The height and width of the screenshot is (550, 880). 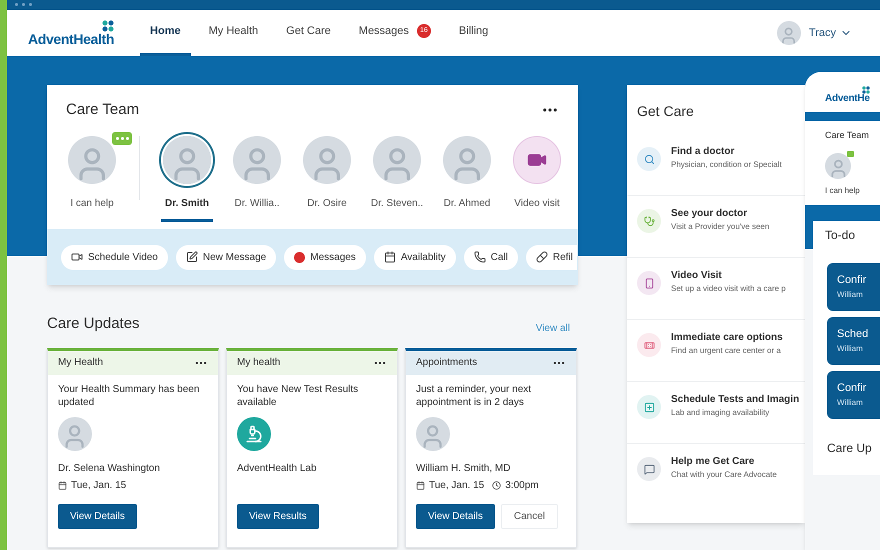 What do you see at coordinates (726, 165) in the screenshot?
I see `option-subtitle: Physician, condition or Specialt` at bounding box center [726, 165].